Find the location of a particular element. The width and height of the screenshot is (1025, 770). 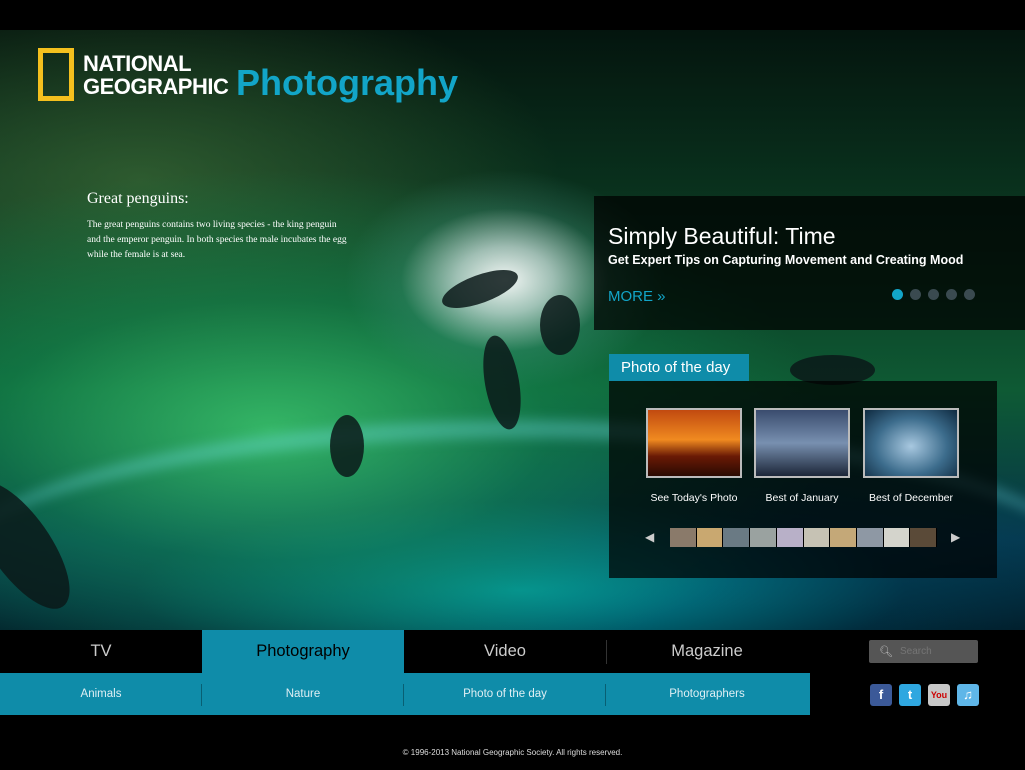

twitter-icon: t is located at coordinates (910, 695).